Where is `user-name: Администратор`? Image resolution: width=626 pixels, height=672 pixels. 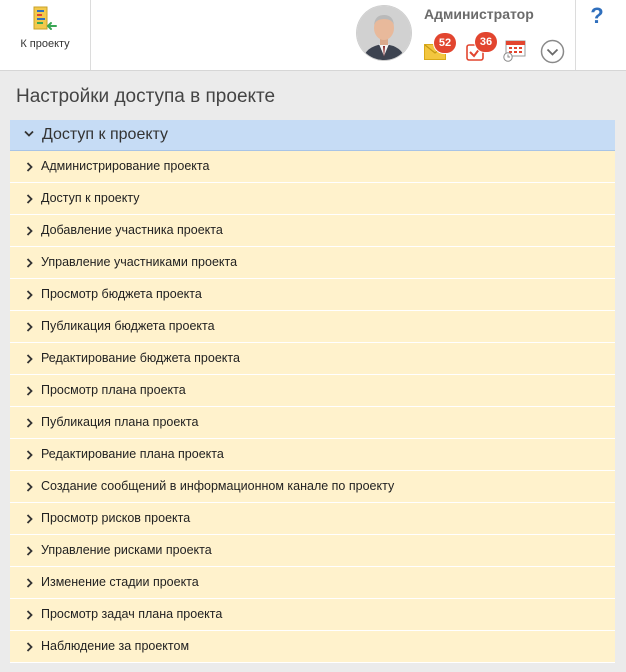
user-name: Администратор is located at coordinates (479, 14).